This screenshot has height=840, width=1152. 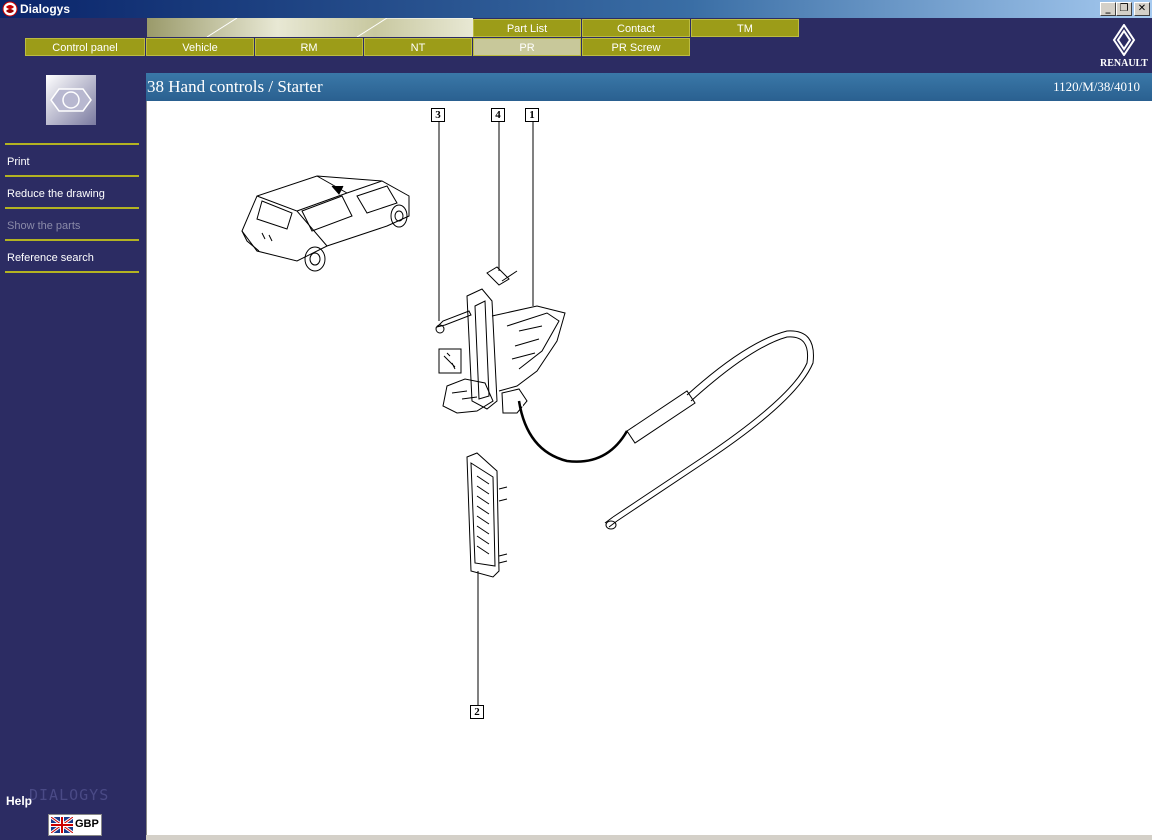 I want to click on page-reference: 1120/M/38/4010, so click(x=1096, y=86).